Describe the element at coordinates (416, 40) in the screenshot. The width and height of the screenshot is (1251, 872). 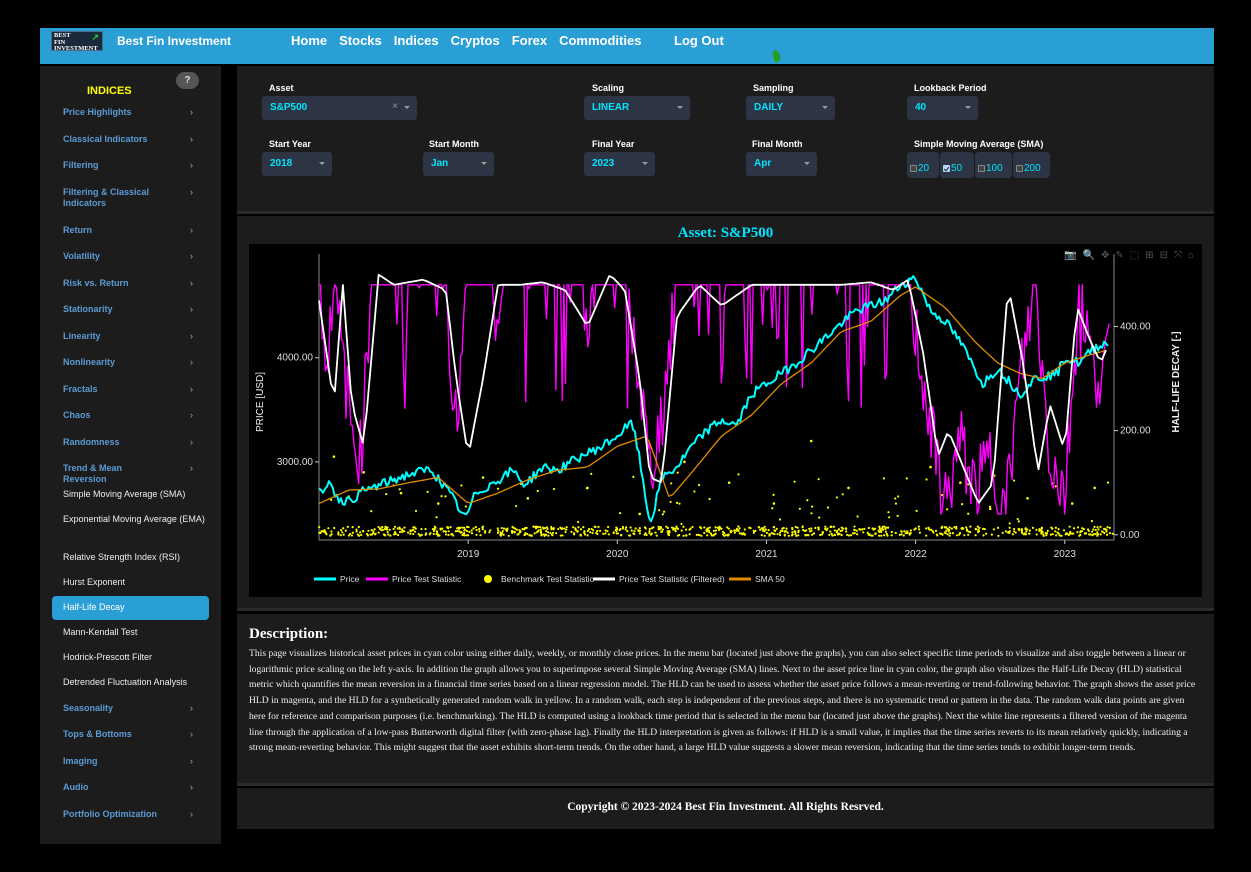
I see `nav-indices: Indices` at that location.